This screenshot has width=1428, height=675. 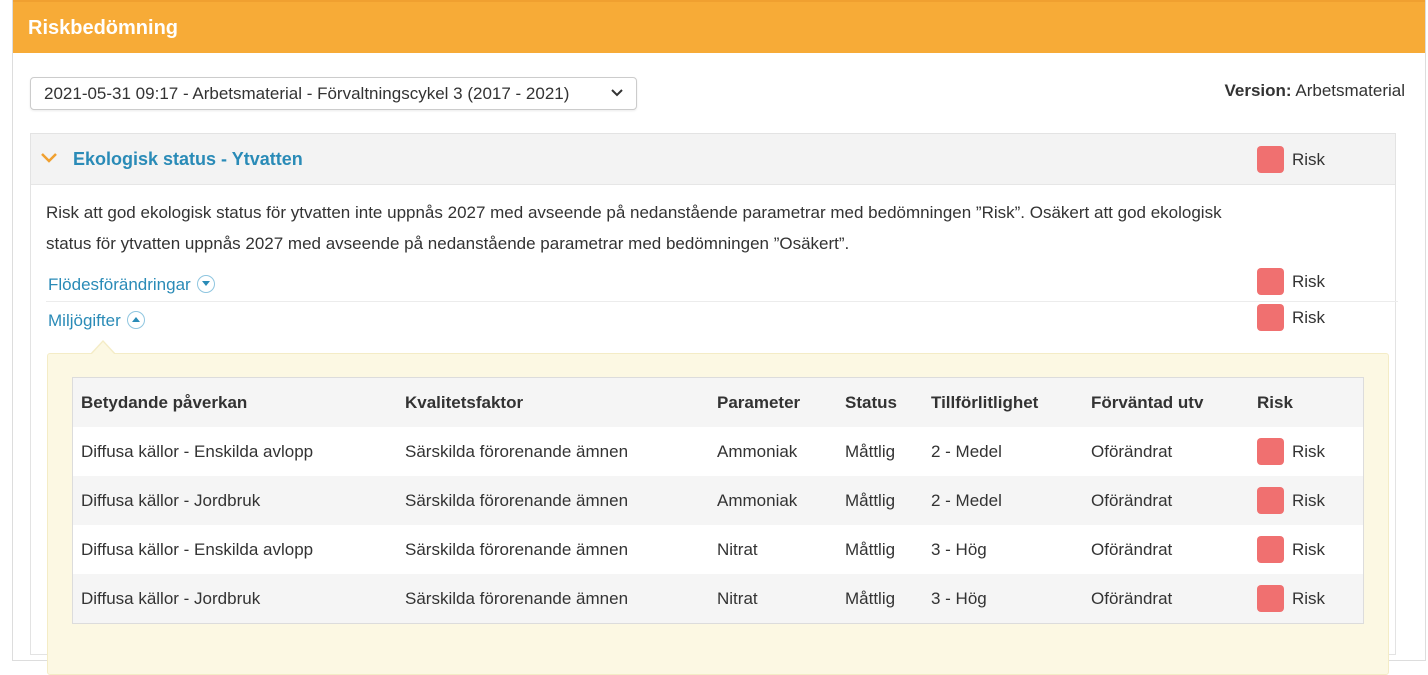 I want to click on collapse-icon, so click(x=135, y=319).